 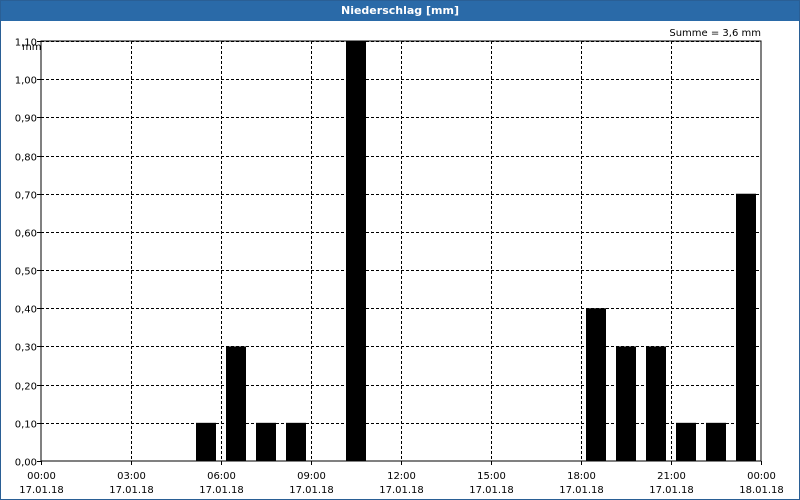 What do you see at coordinates (26, 310) in the screenshot?
I see `y-tick-label: 0,40` at bounding box center [26, 310].